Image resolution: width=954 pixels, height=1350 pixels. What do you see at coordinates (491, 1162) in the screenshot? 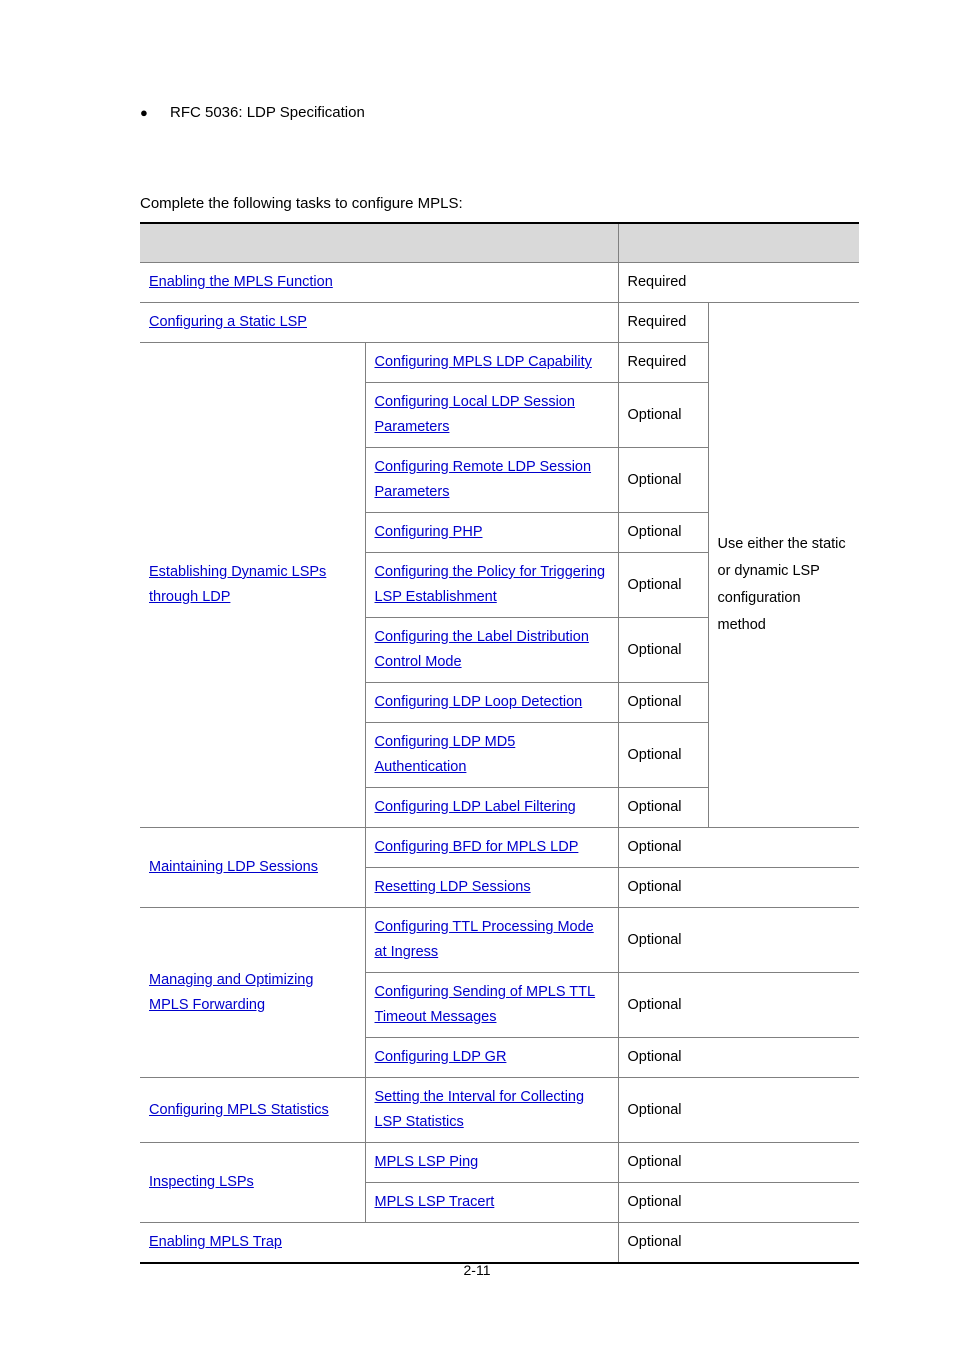
I see `subtask-cell: MPLS LSP Ping` at bounding box center [491, 1162].